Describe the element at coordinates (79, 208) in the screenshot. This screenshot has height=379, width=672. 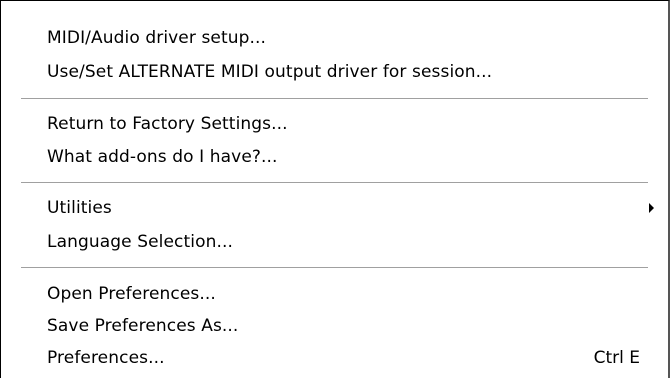
I see `menu-item-label: Utilities` at that location.